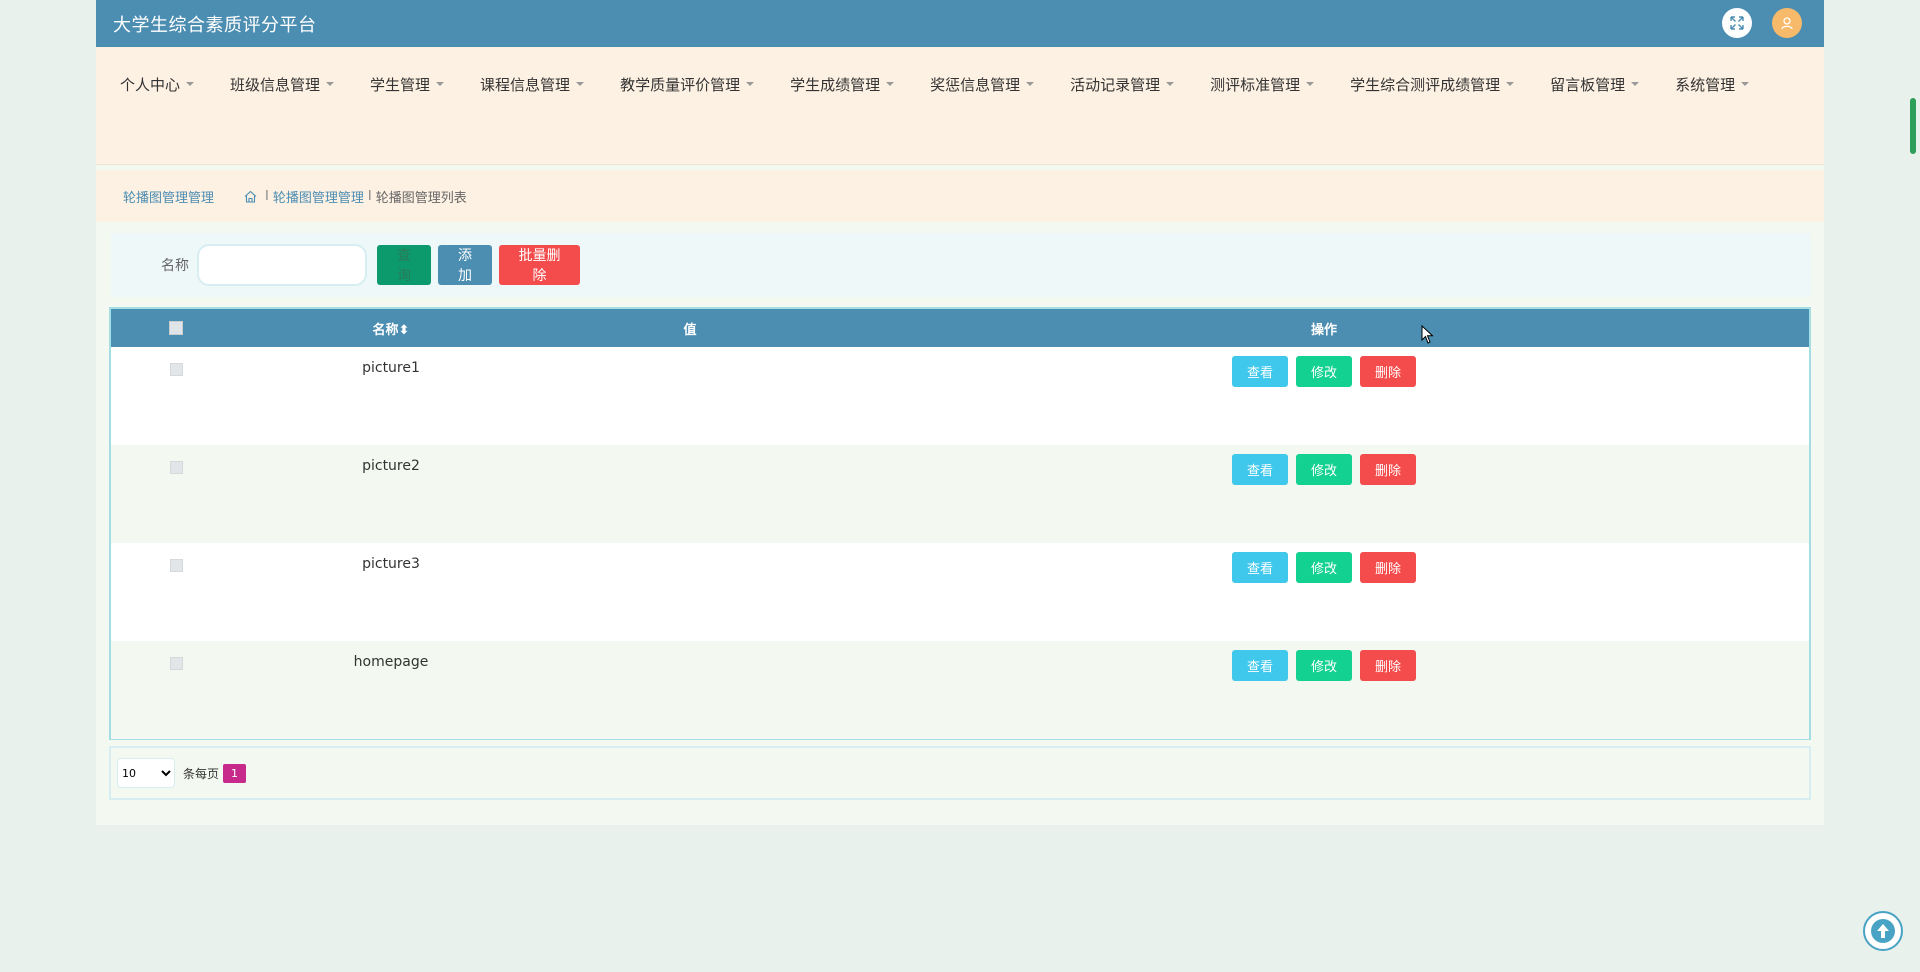  Describe the element at coordinates (842, 84) in the screenshot. I see `nav-item: 学生成绩管理` at that location.